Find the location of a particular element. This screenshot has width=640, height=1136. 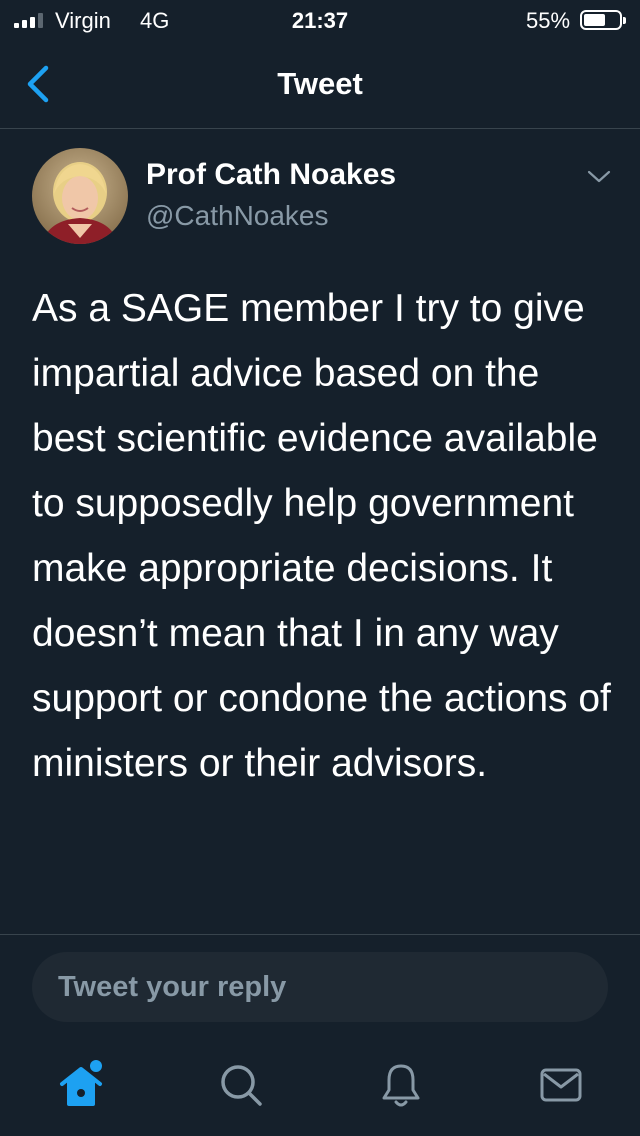

tab-messages is located at coordinates (561, 1085).